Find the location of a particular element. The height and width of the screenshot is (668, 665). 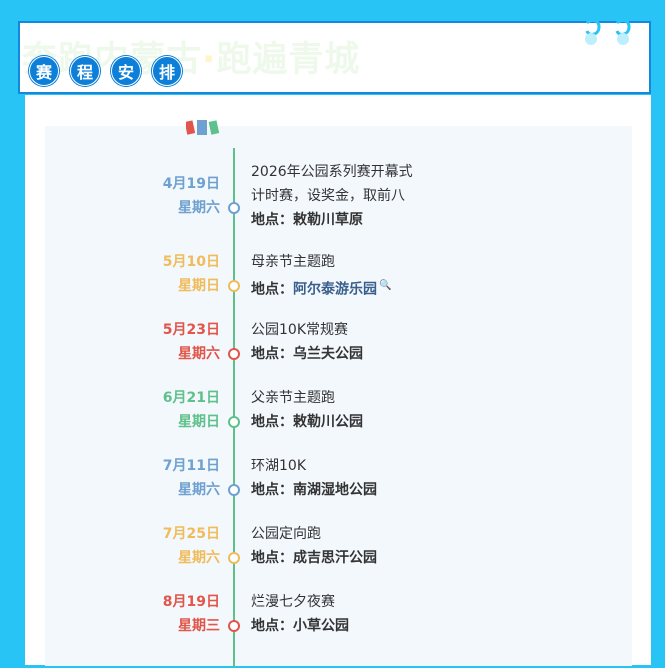

event-location: 乌兰夫公园 is located at coordinates (328, 354).